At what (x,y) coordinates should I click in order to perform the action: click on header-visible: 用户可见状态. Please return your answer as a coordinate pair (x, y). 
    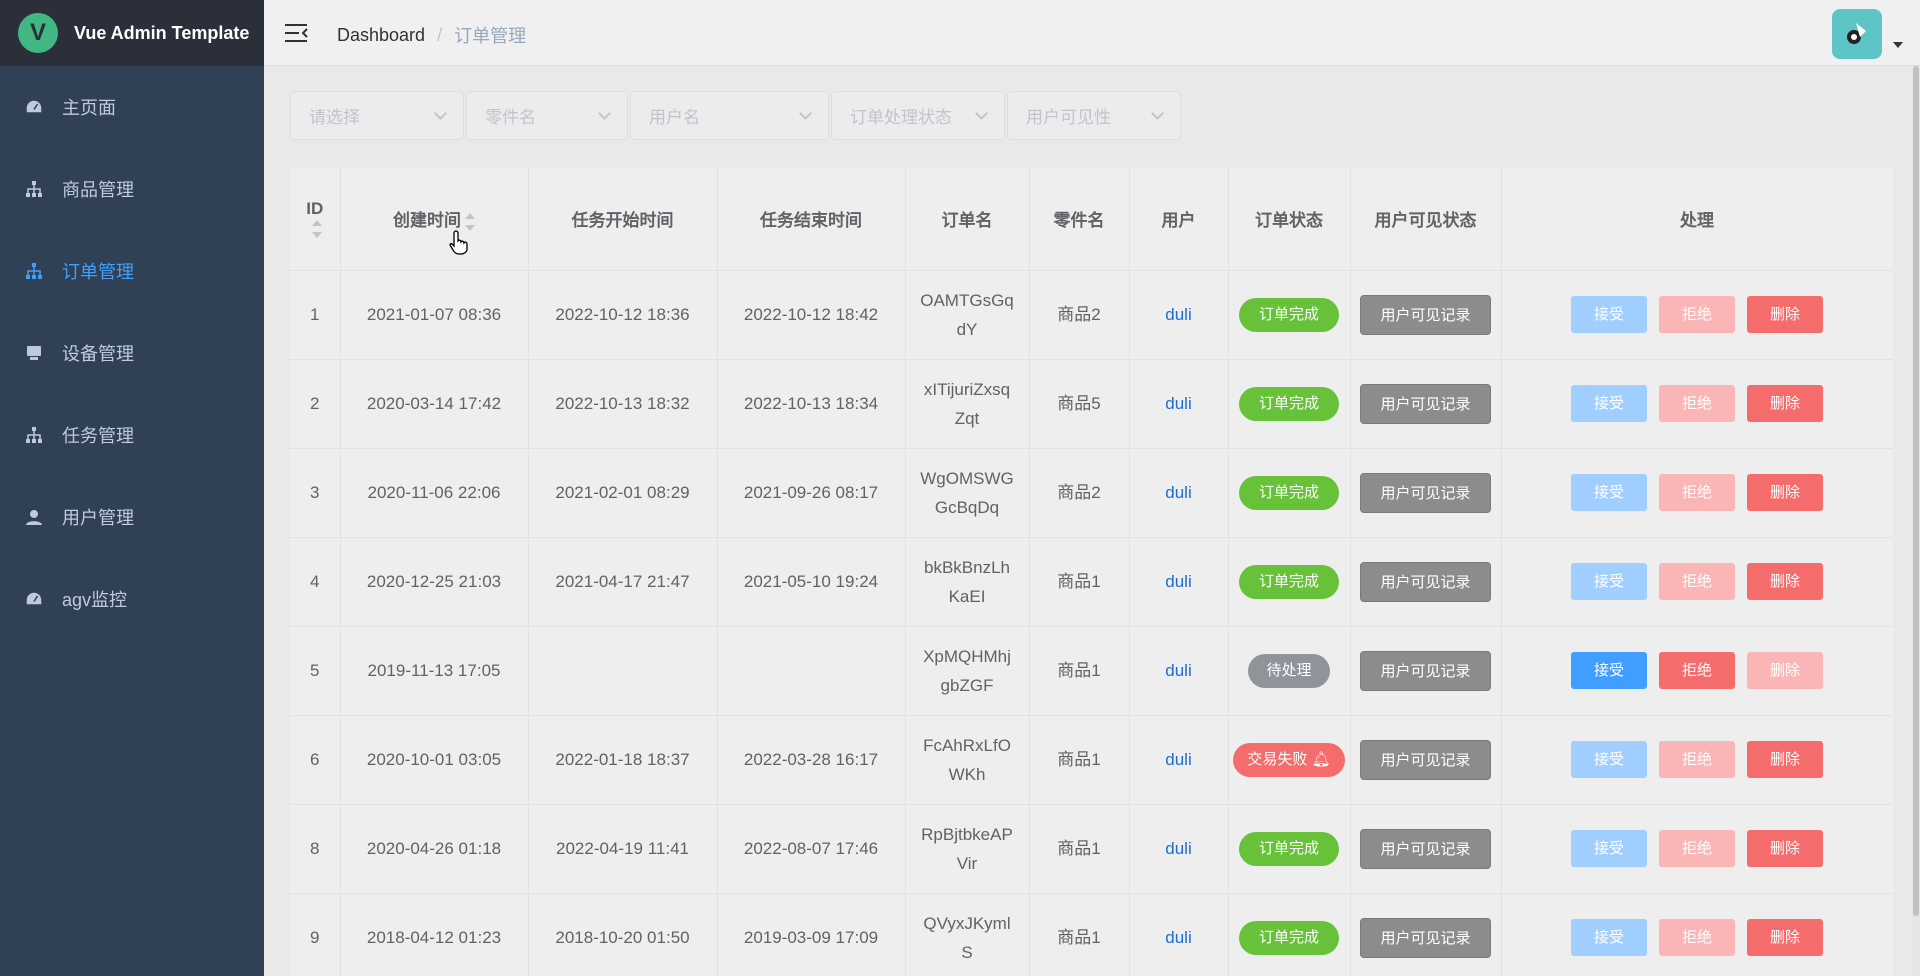
    Looking at the image, I should click on (1426, 219).